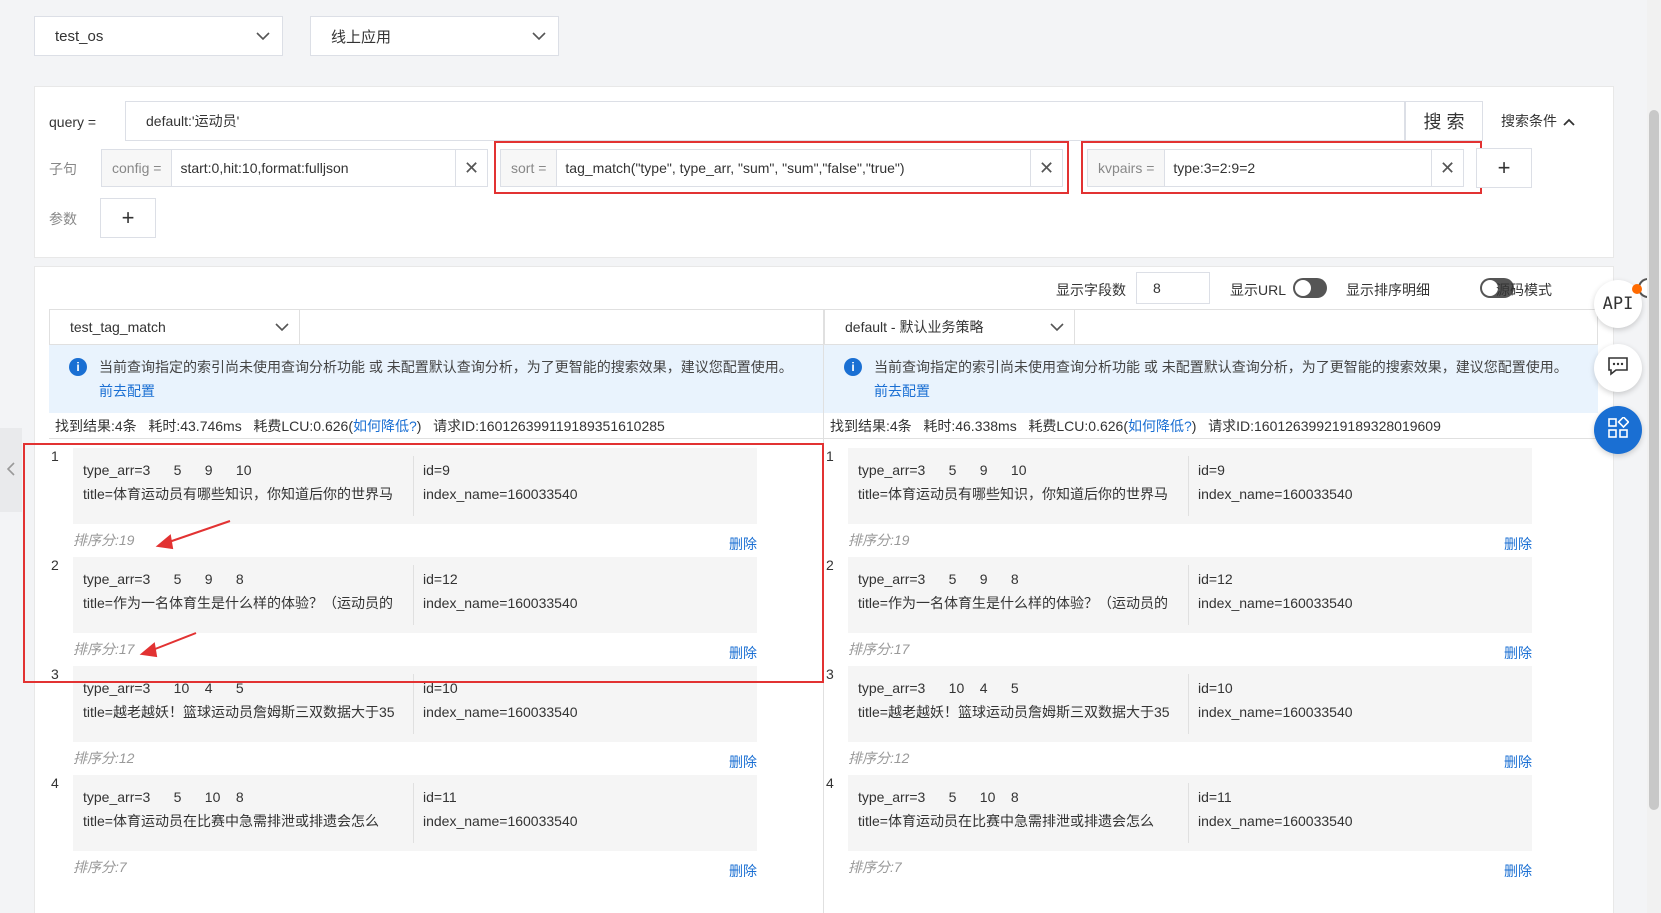 The image size is (1661, 913). What do you see at coordinates (1618, 304) in the screenshot?
I see `api-label: API` at bounding box center [1618, 304].